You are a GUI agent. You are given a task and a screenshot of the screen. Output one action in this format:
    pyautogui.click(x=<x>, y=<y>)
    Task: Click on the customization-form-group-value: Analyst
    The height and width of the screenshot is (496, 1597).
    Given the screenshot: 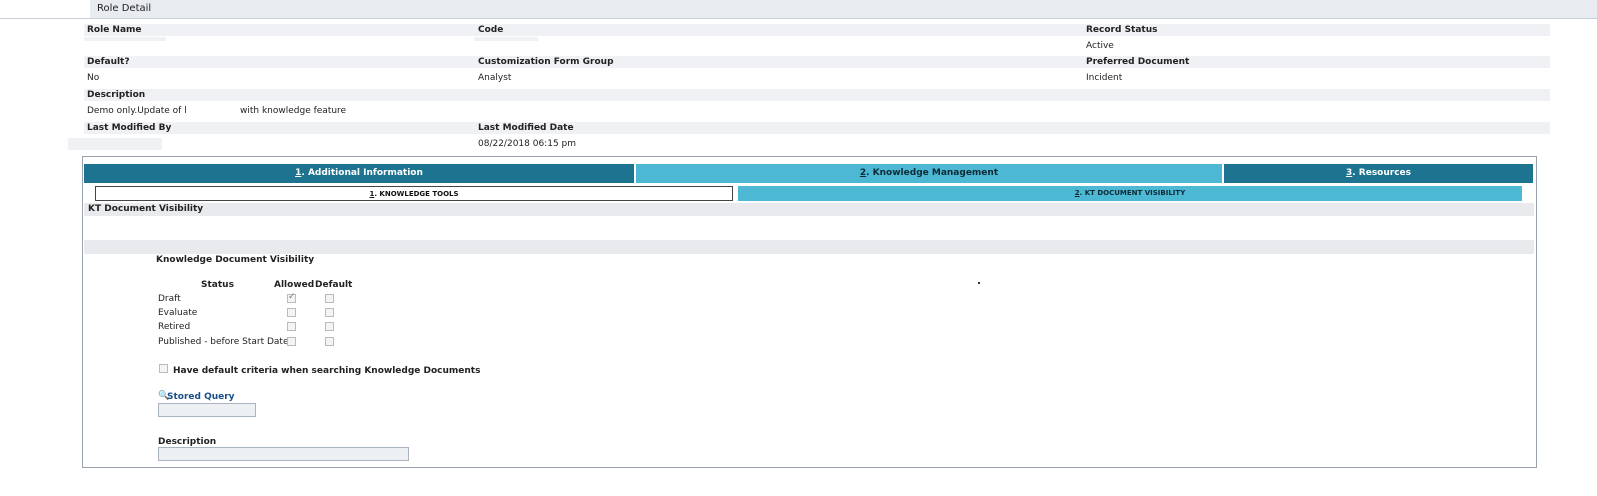 What is the action you would take?
    pyautogui.click(x=495, y=78)
    